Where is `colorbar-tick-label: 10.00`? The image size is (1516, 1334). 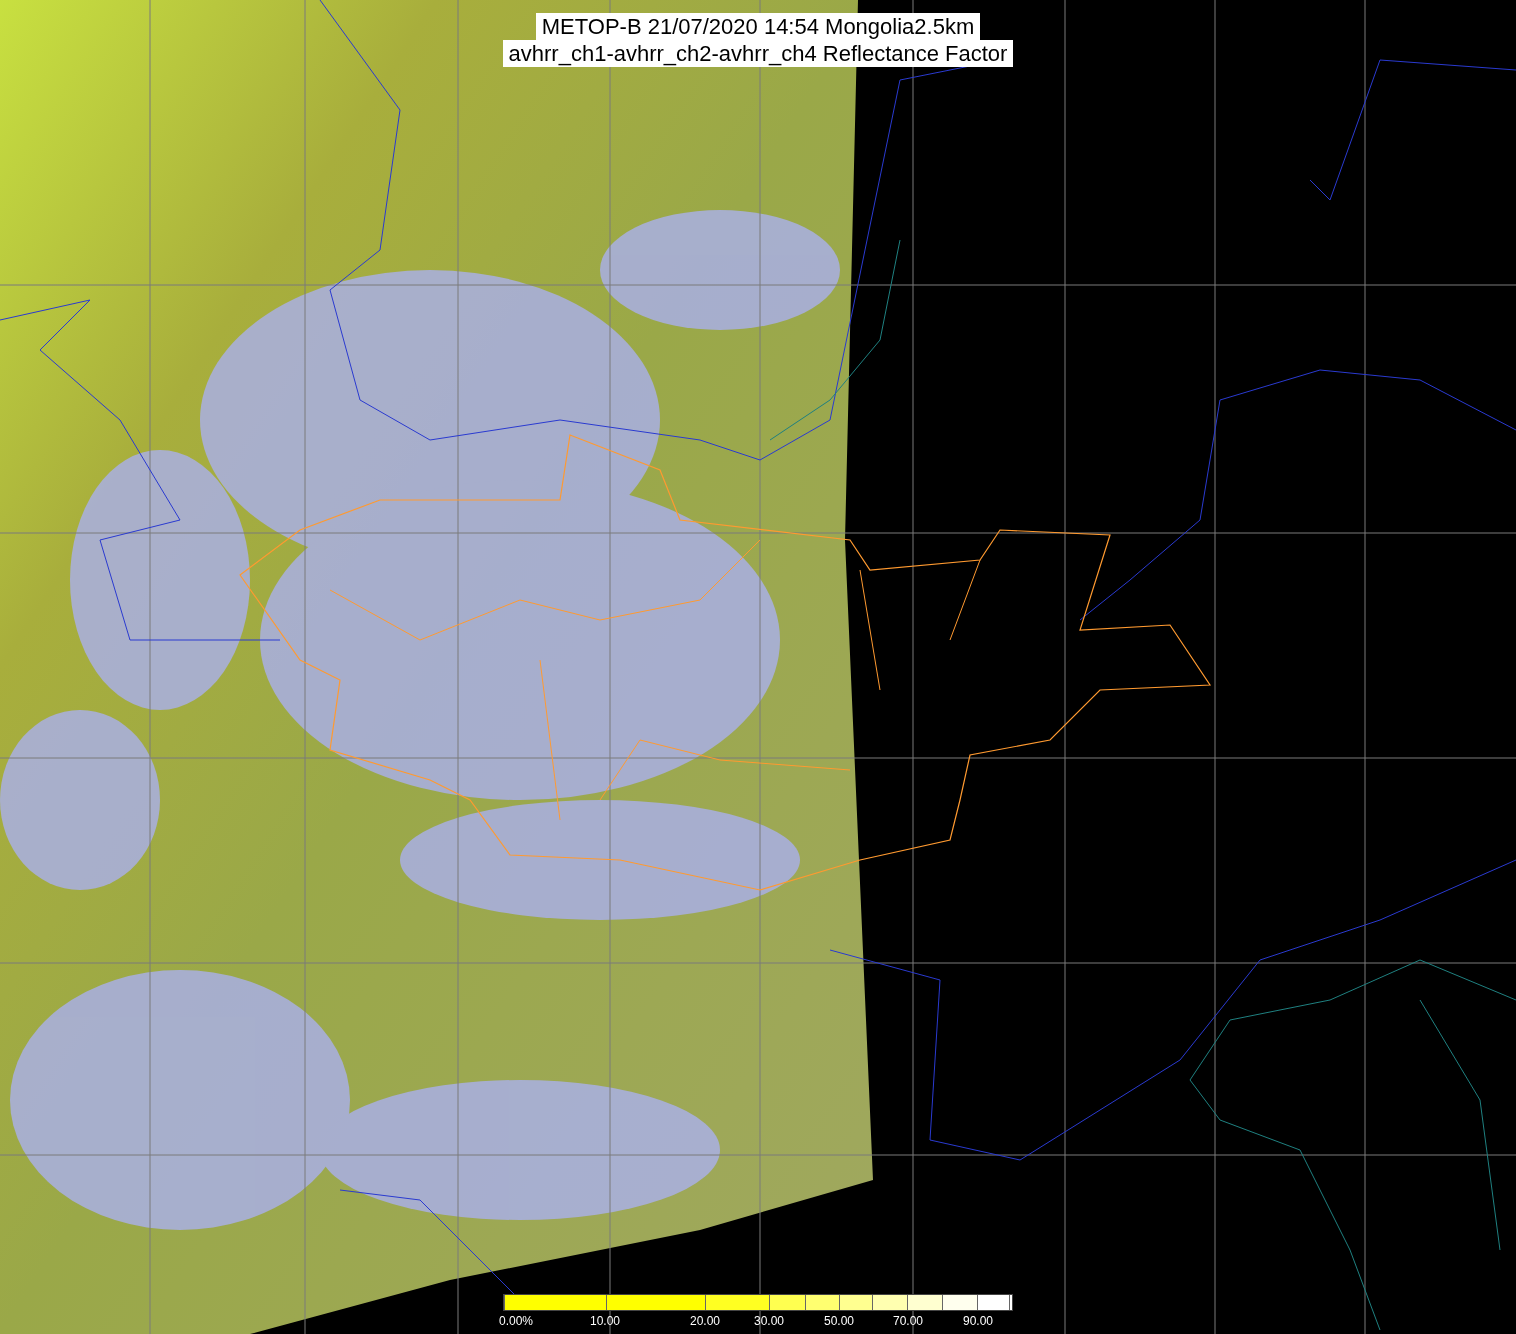 colorbar-tick-label: 10.00 is located at coordinates (605, 1321).